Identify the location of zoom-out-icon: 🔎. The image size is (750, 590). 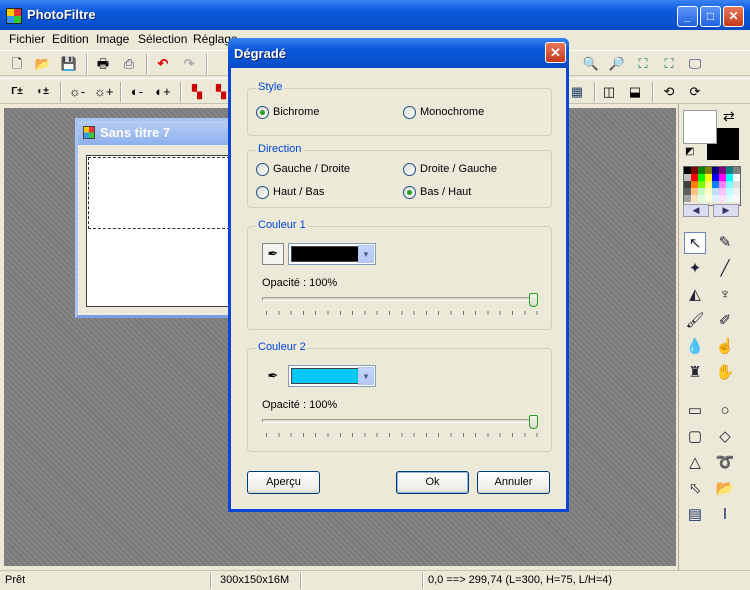
(617, 64).